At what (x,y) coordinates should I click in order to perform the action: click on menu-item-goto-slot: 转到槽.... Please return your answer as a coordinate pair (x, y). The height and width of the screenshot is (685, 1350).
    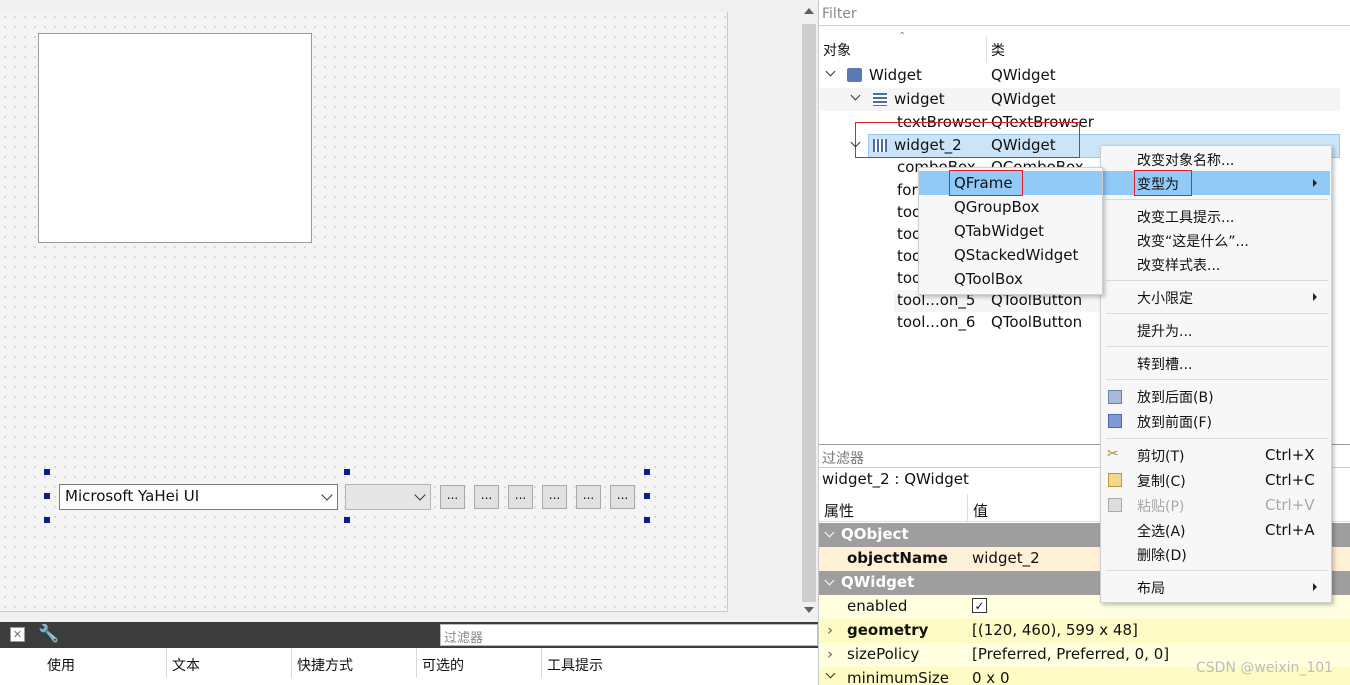
    Looking at the image, I should click on (1164, 364).